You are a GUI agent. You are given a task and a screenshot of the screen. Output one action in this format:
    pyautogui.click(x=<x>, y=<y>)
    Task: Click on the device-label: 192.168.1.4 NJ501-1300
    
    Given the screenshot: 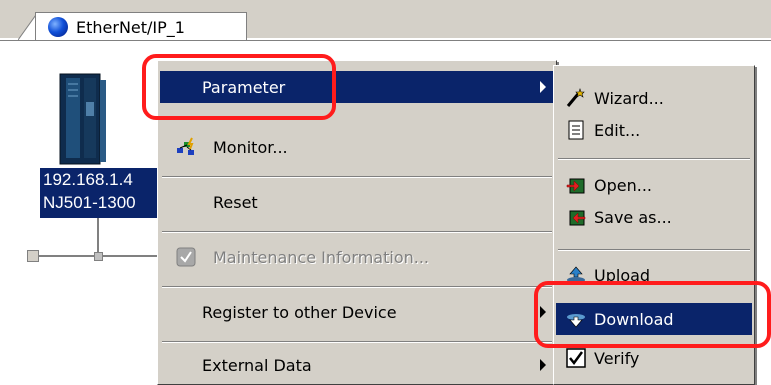 What is the action you would take?
    pyautogui.click(x=106, y=193)
    